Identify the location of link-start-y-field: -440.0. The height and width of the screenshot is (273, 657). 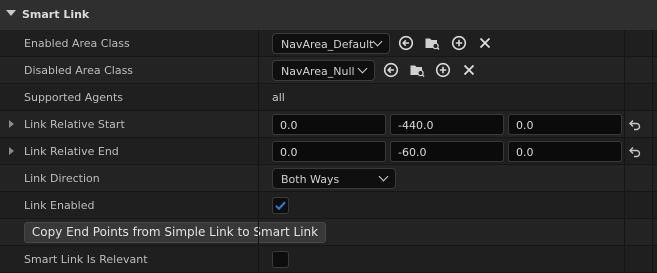
(447, 124).